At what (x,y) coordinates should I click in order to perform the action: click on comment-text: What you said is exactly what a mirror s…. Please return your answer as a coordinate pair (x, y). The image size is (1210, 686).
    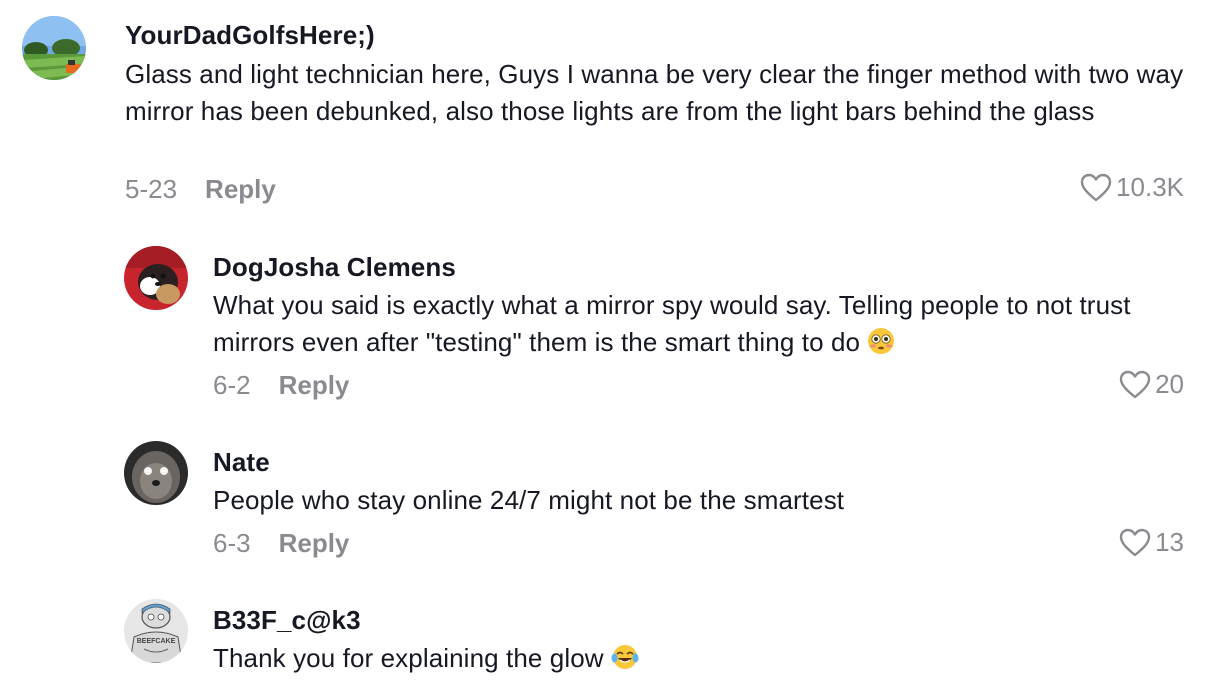
    Looking at the image, I should click on (700, 324).